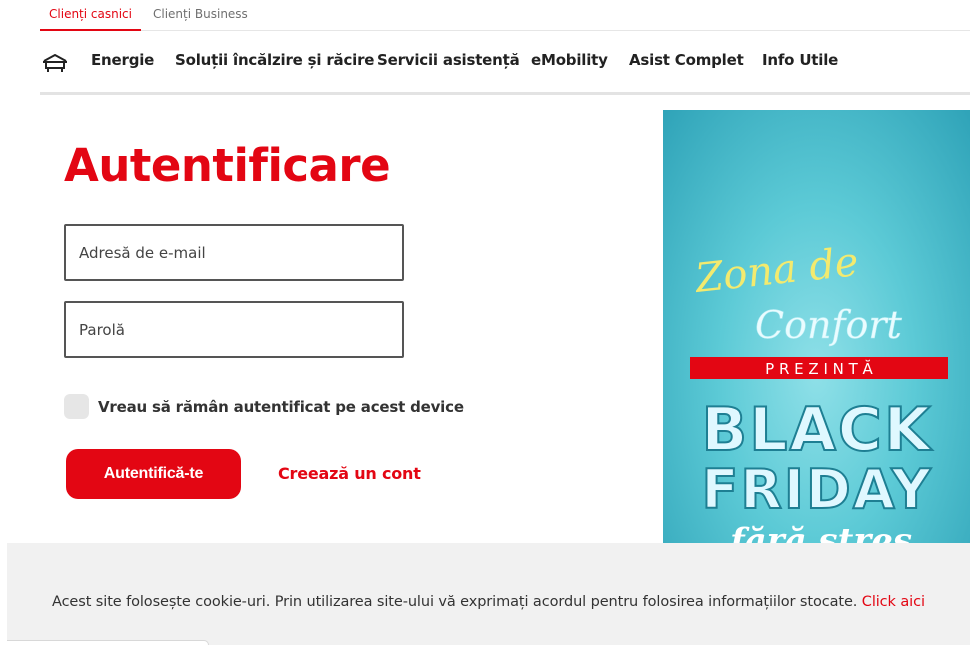 This screenshot has height=645, width=970. I want to click on login-button: Autentifică-te, so click(153, 474).